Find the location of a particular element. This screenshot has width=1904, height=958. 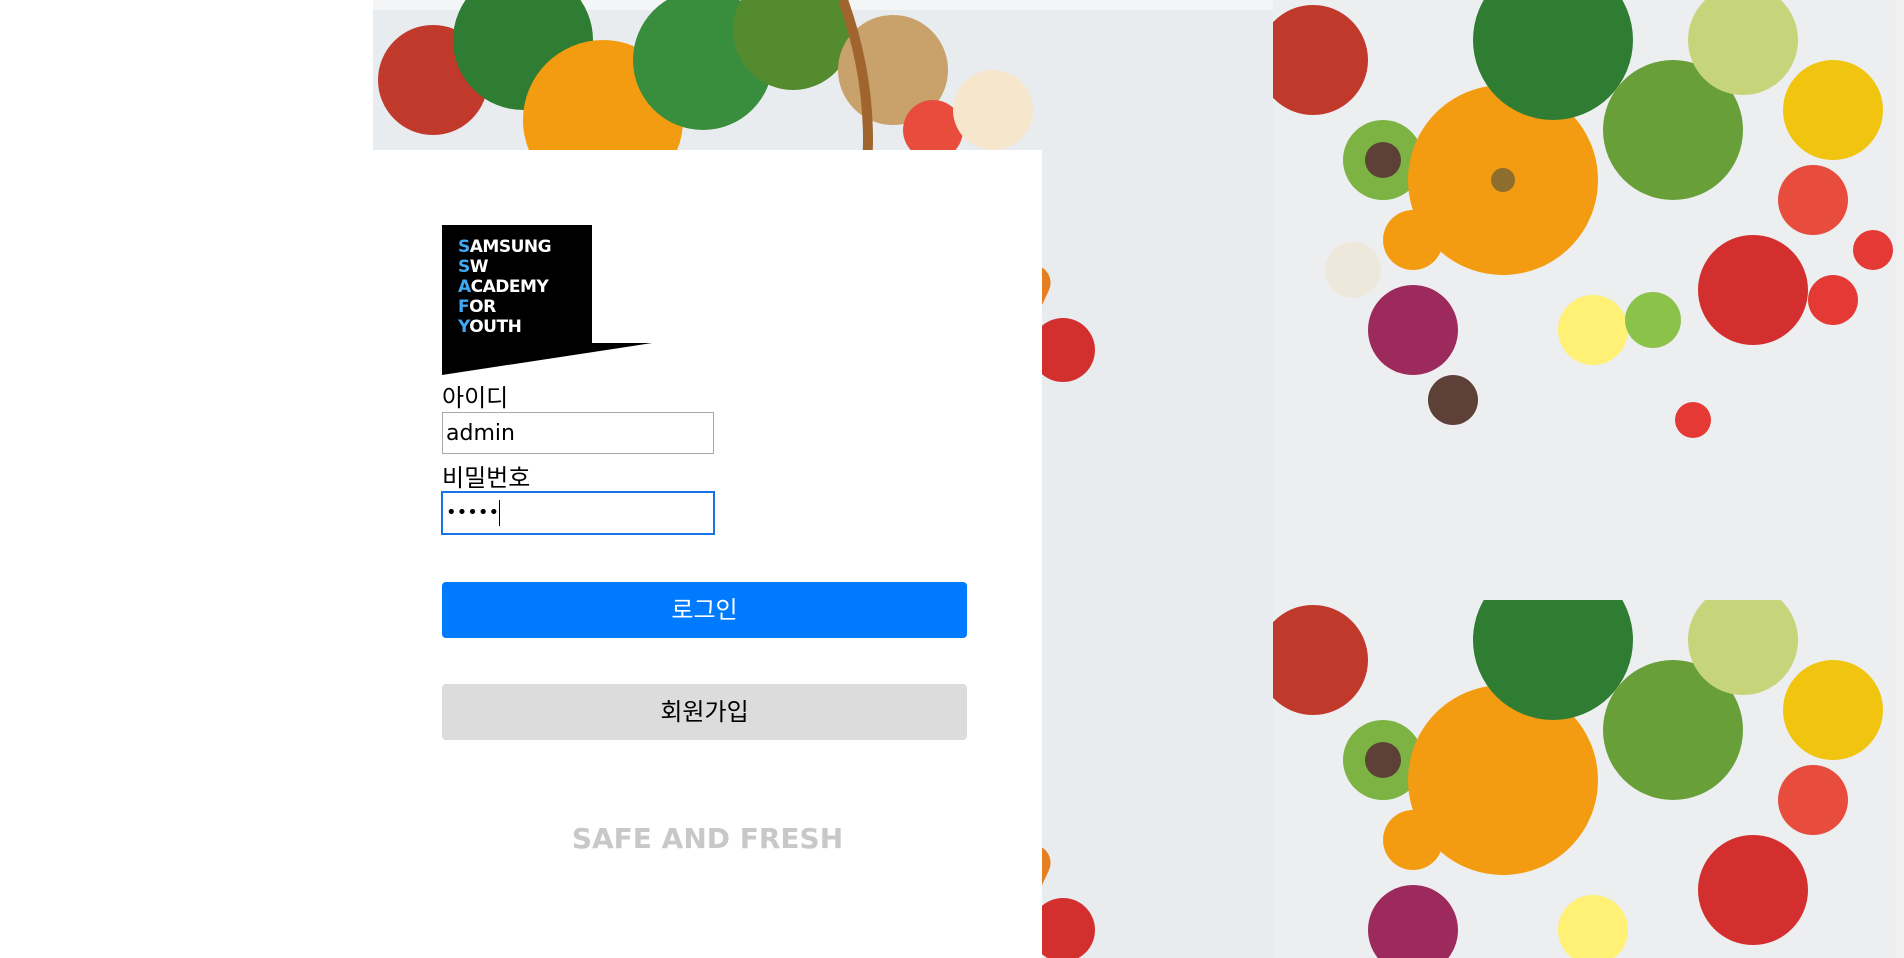

logo-box: SAMSUNG SW ACADEMY FOR YOUTH is located at coordinates (517, 285).